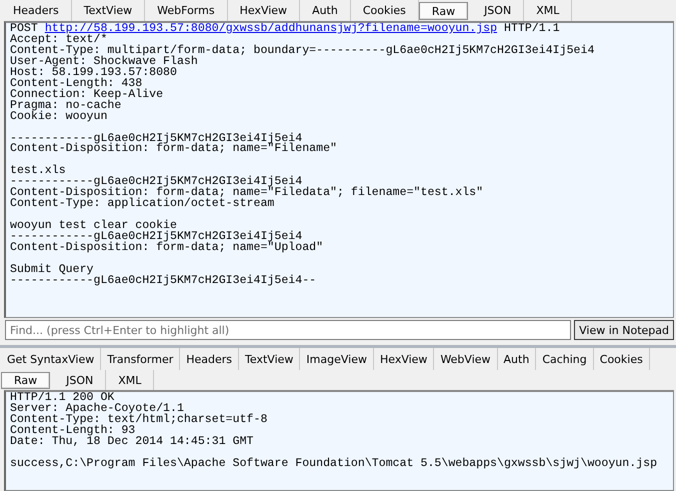  I want to click on code-line: Host: 58.199.193.57:8080, so click(94, 73).